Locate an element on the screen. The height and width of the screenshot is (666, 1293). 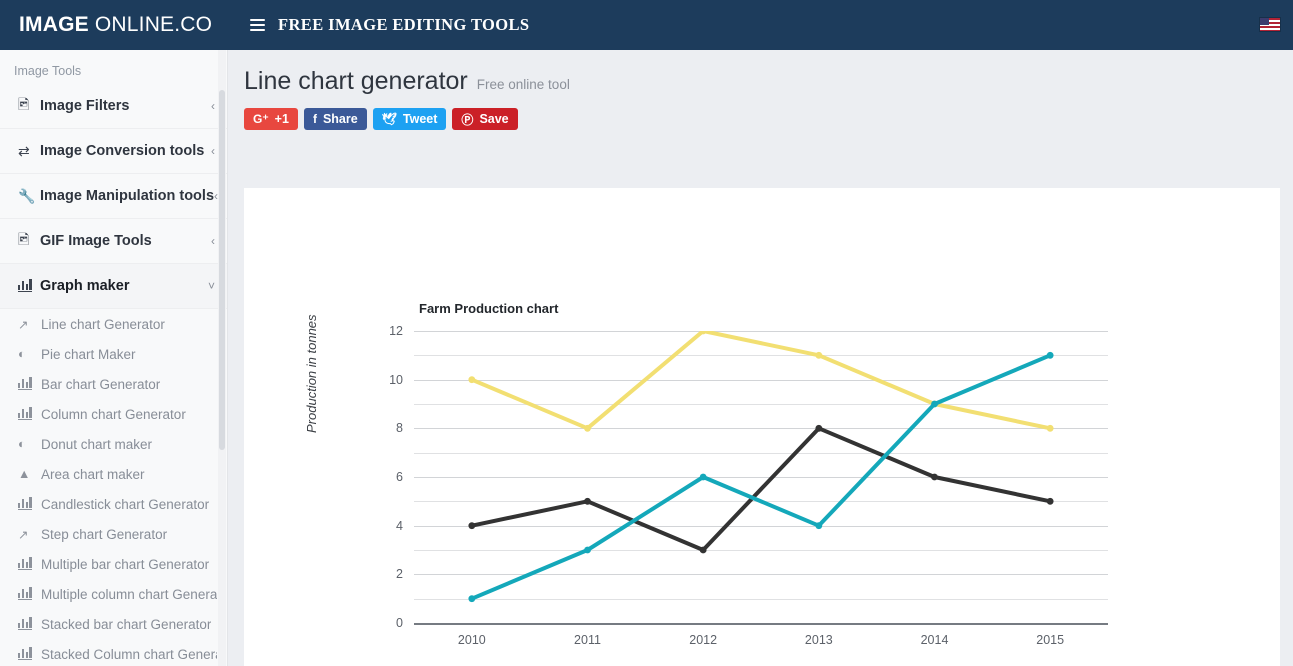
sidebar-item-image-manipulation-tools: 🔧 Image Manipulation tools ‹ is located at coordinates (113, 196).